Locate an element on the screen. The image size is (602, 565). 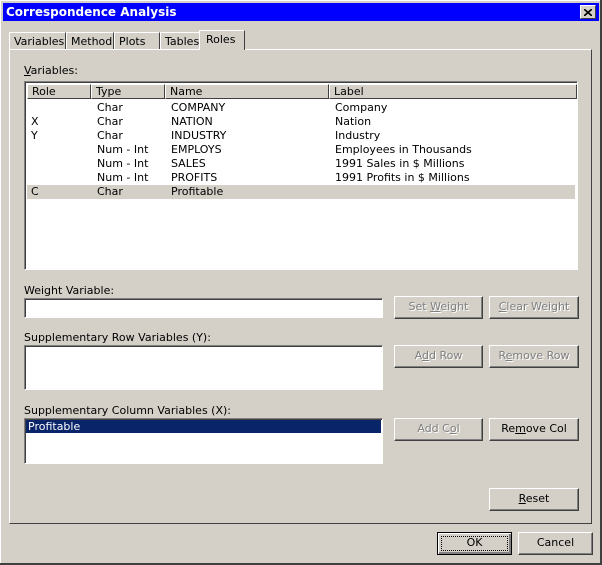
cancel-button: Cancel is located at coordinates (555, 543).